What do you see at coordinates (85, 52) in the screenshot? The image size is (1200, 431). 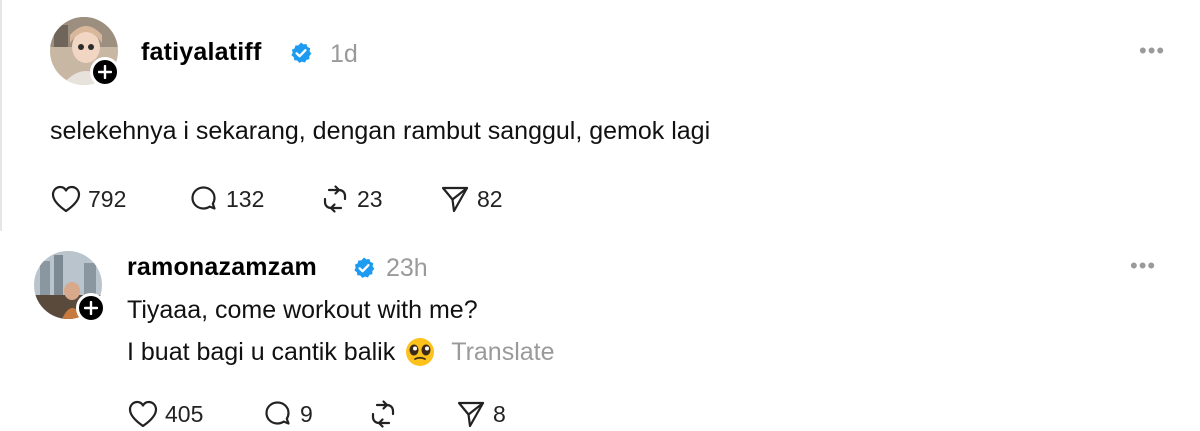 I see `avatar-fatiyalatiff` at bounding box center [85, 52].